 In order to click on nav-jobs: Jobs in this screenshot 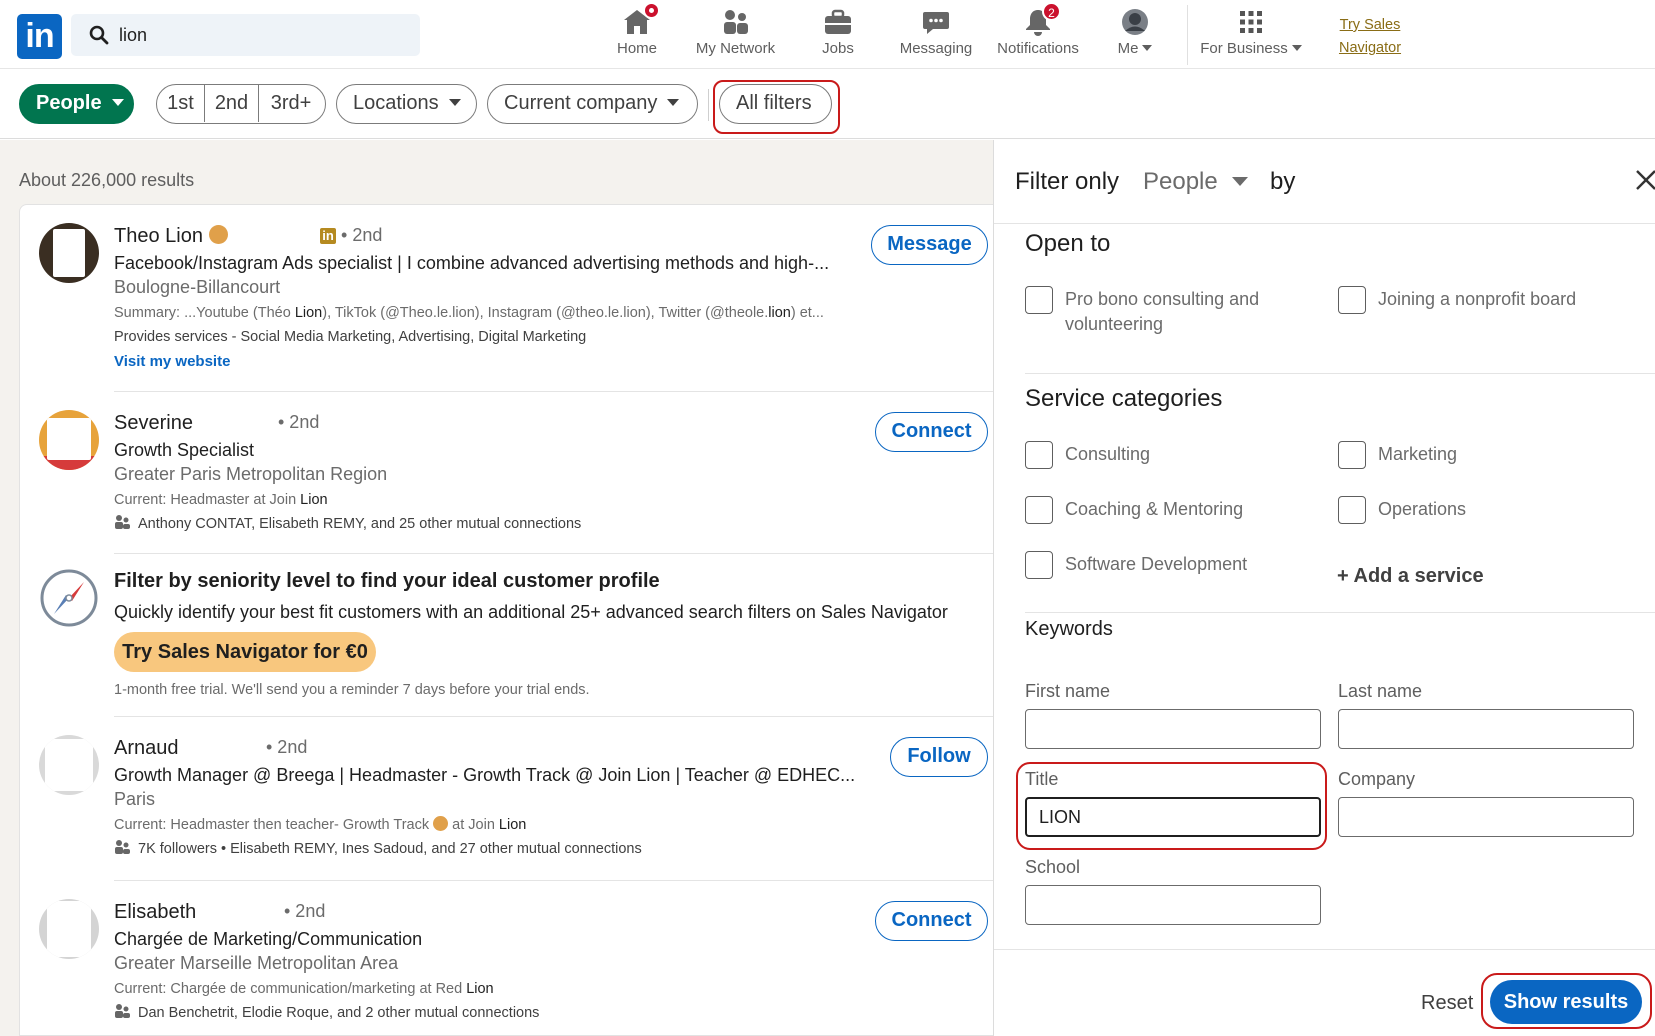, I will do `click(838, 36)`.